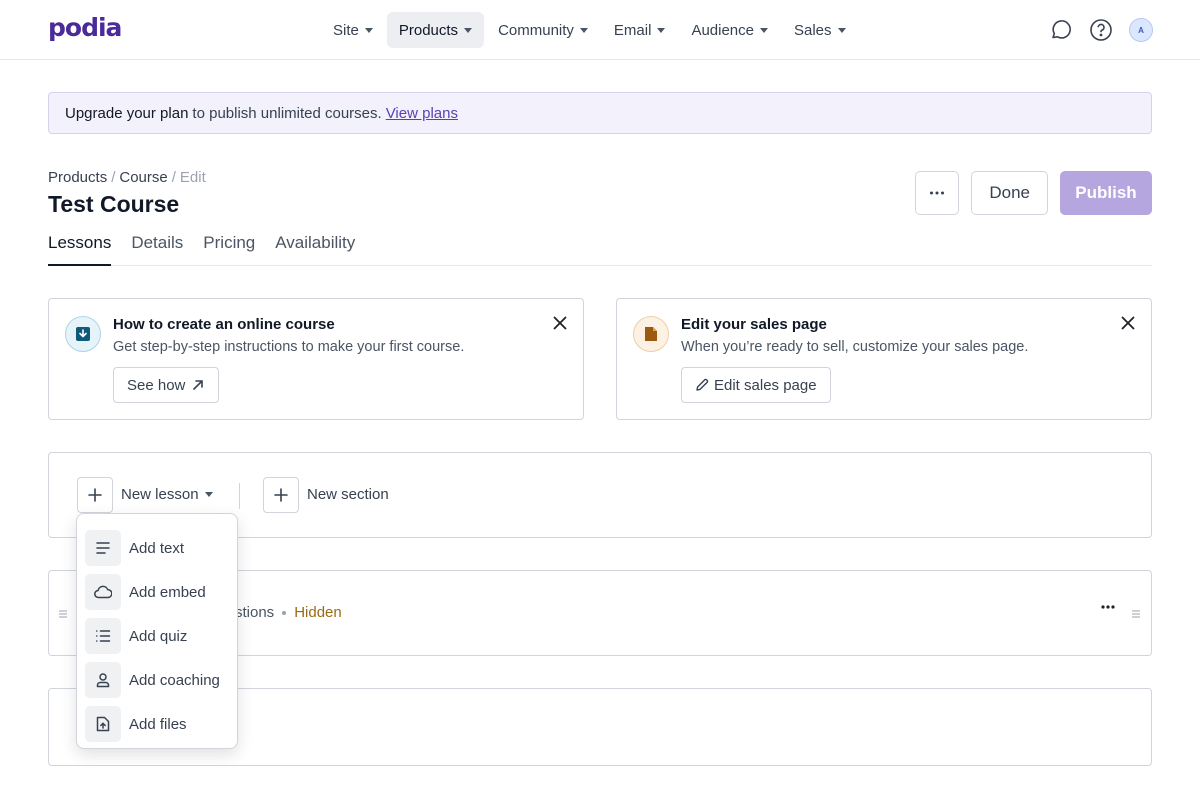  I want to click on cloud-icon, so click(103, 592).